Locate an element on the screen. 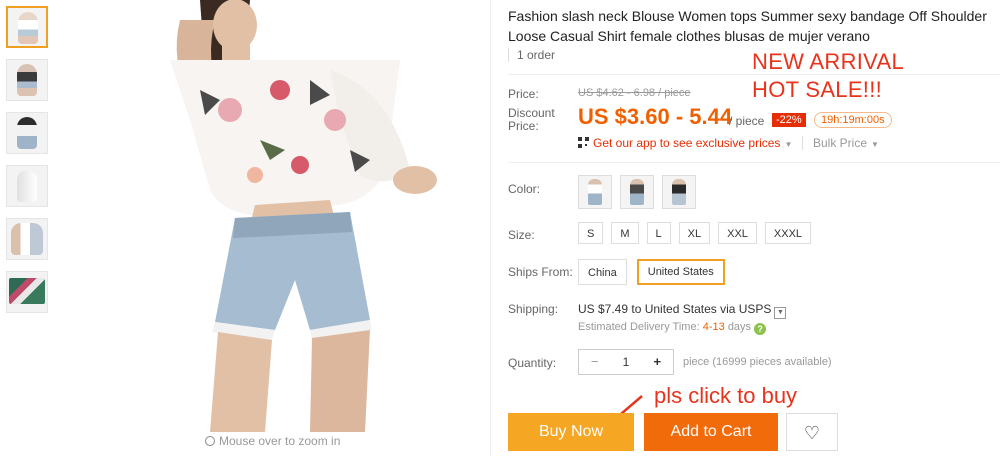  increase-quantity-button: + is located at coordinates (657, 362).